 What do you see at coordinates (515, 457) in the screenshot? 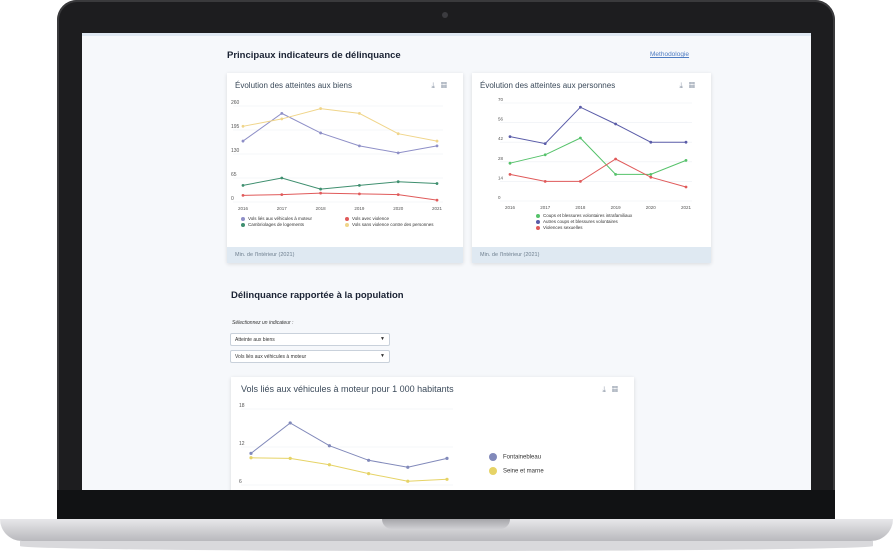
I see `legend-item: Fontainebleau` at bounding box center [515, 457].